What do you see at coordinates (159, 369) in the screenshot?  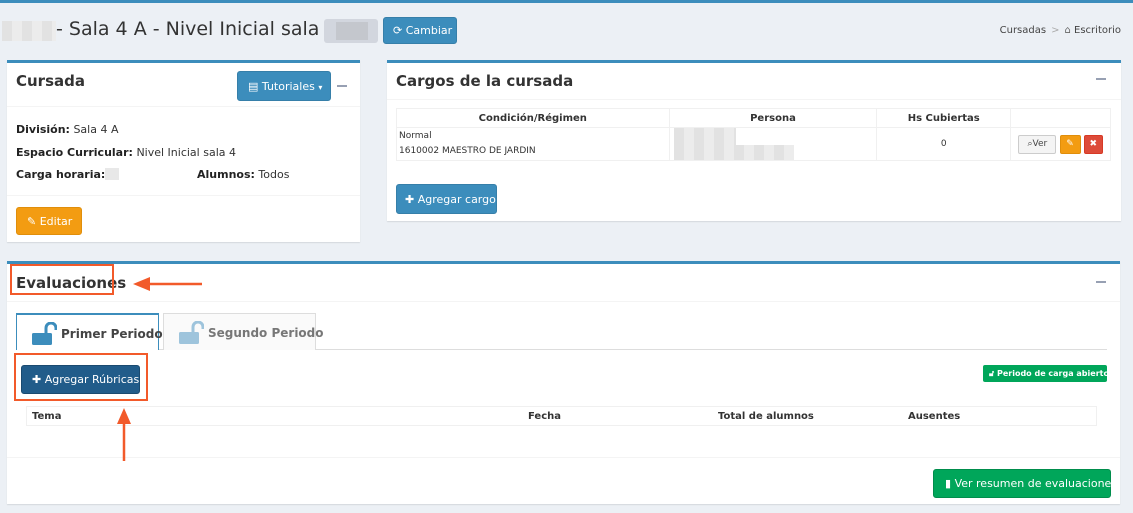 I see `annotation-arrows` at bounding box center [159, 369].